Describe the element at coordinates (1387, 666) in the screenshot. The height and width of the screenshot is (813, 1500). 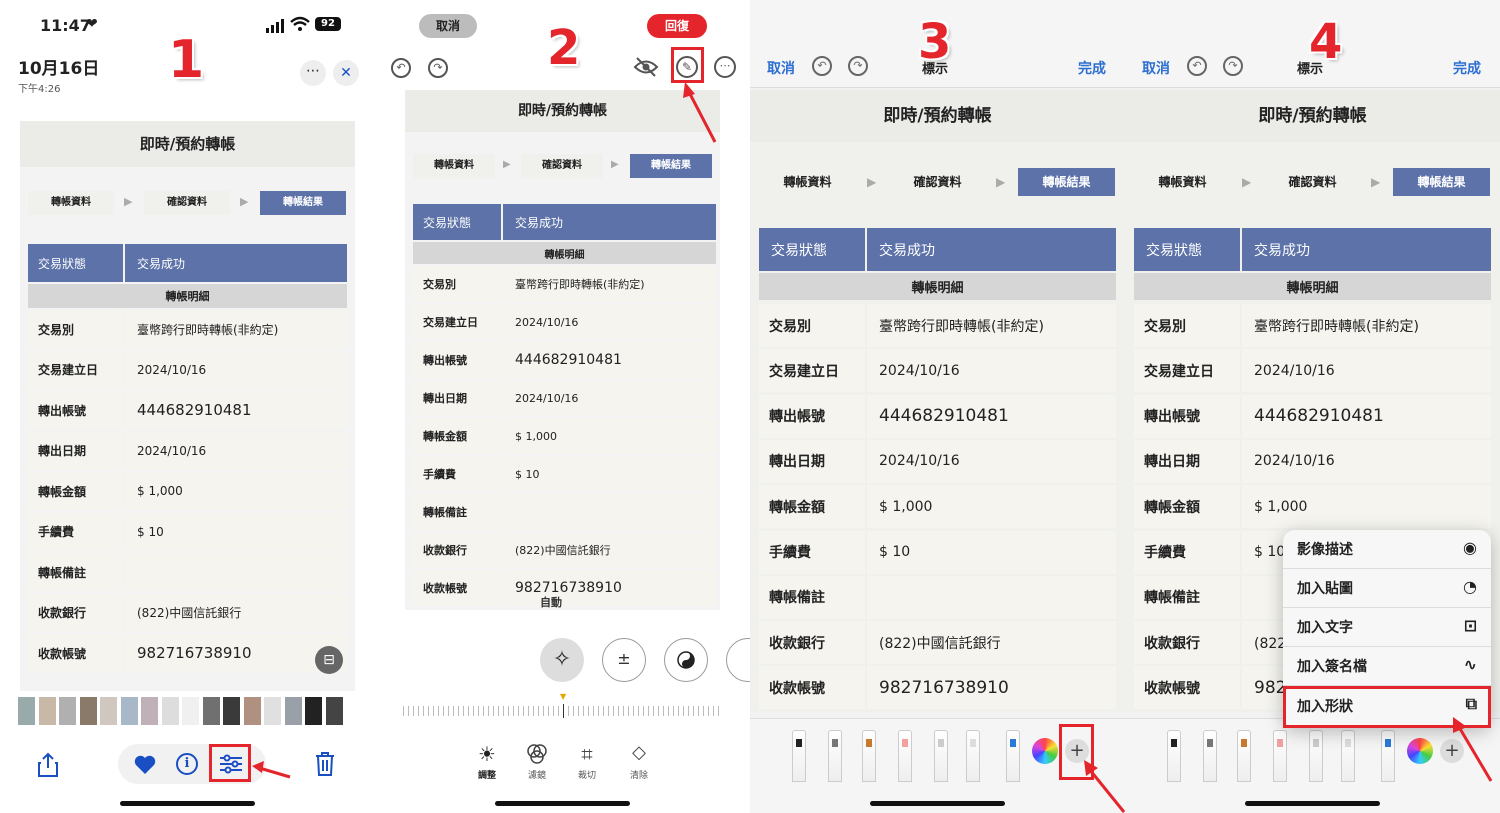
I see `menu-item-add-signature: 加入簽名檔 ∿` at that location.